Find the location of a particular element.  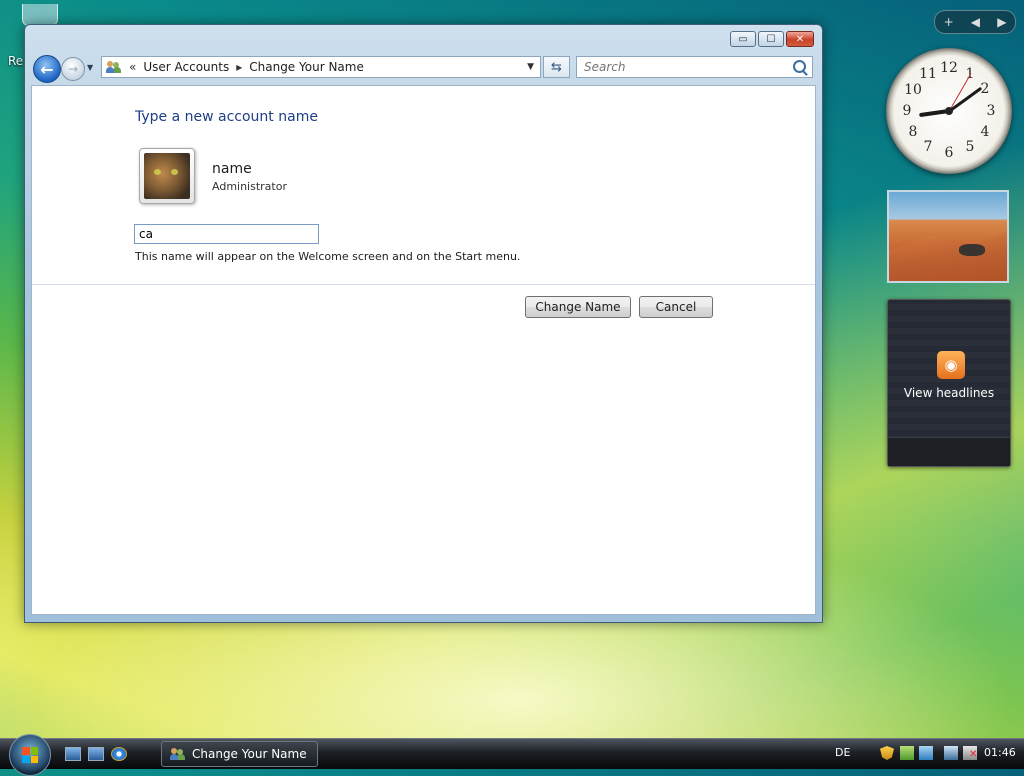

clock-second-hand is located at coordinates (960, 92).